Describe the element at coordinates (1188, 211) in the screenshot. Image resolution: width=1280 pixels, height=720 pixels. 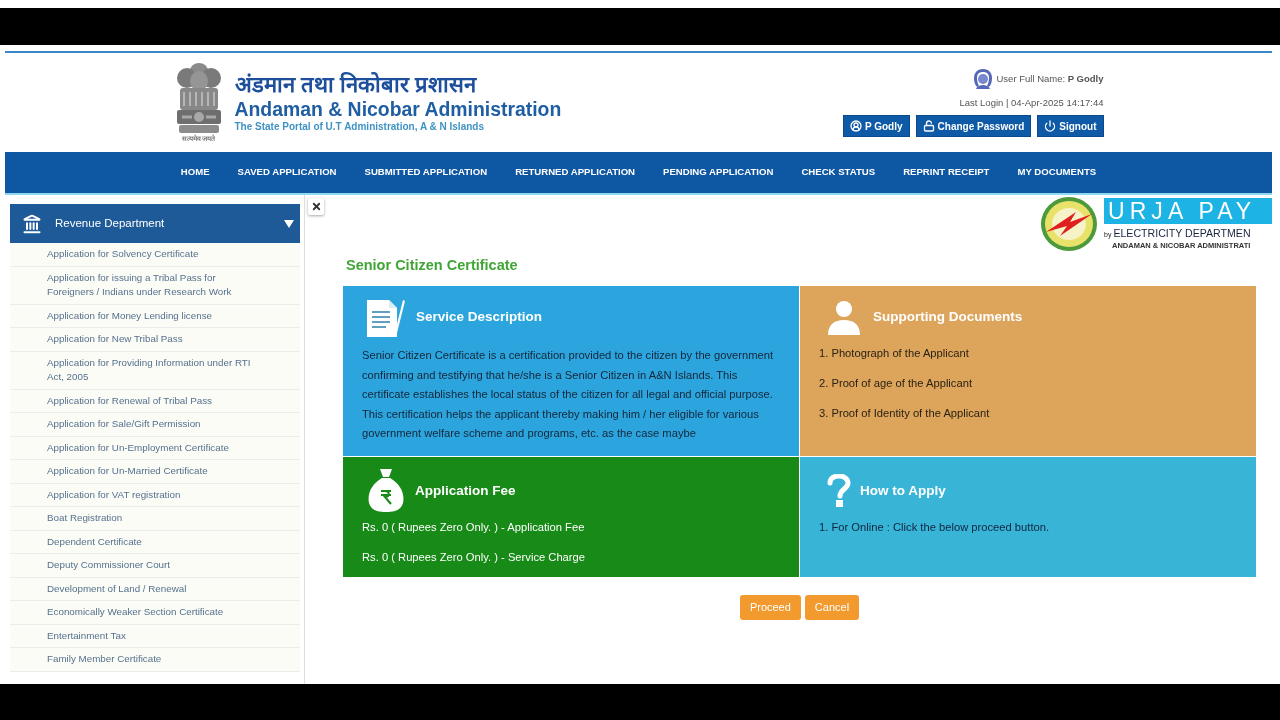
I see `urja-pay-wordmark: URJA PAY` at that location.